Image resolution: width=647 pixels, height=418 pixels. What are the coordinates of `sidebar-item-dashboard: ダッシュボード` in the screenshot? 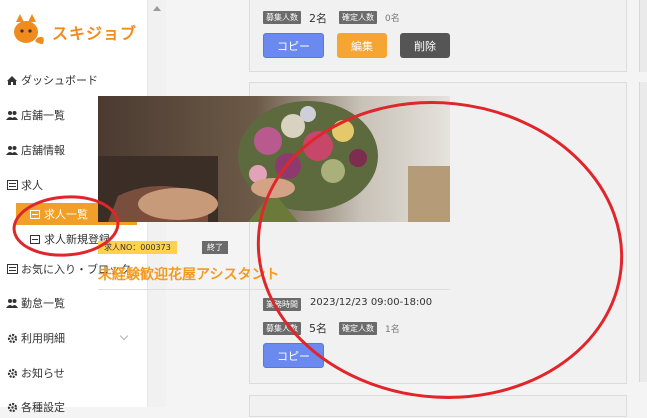 It's located at (73, 80).